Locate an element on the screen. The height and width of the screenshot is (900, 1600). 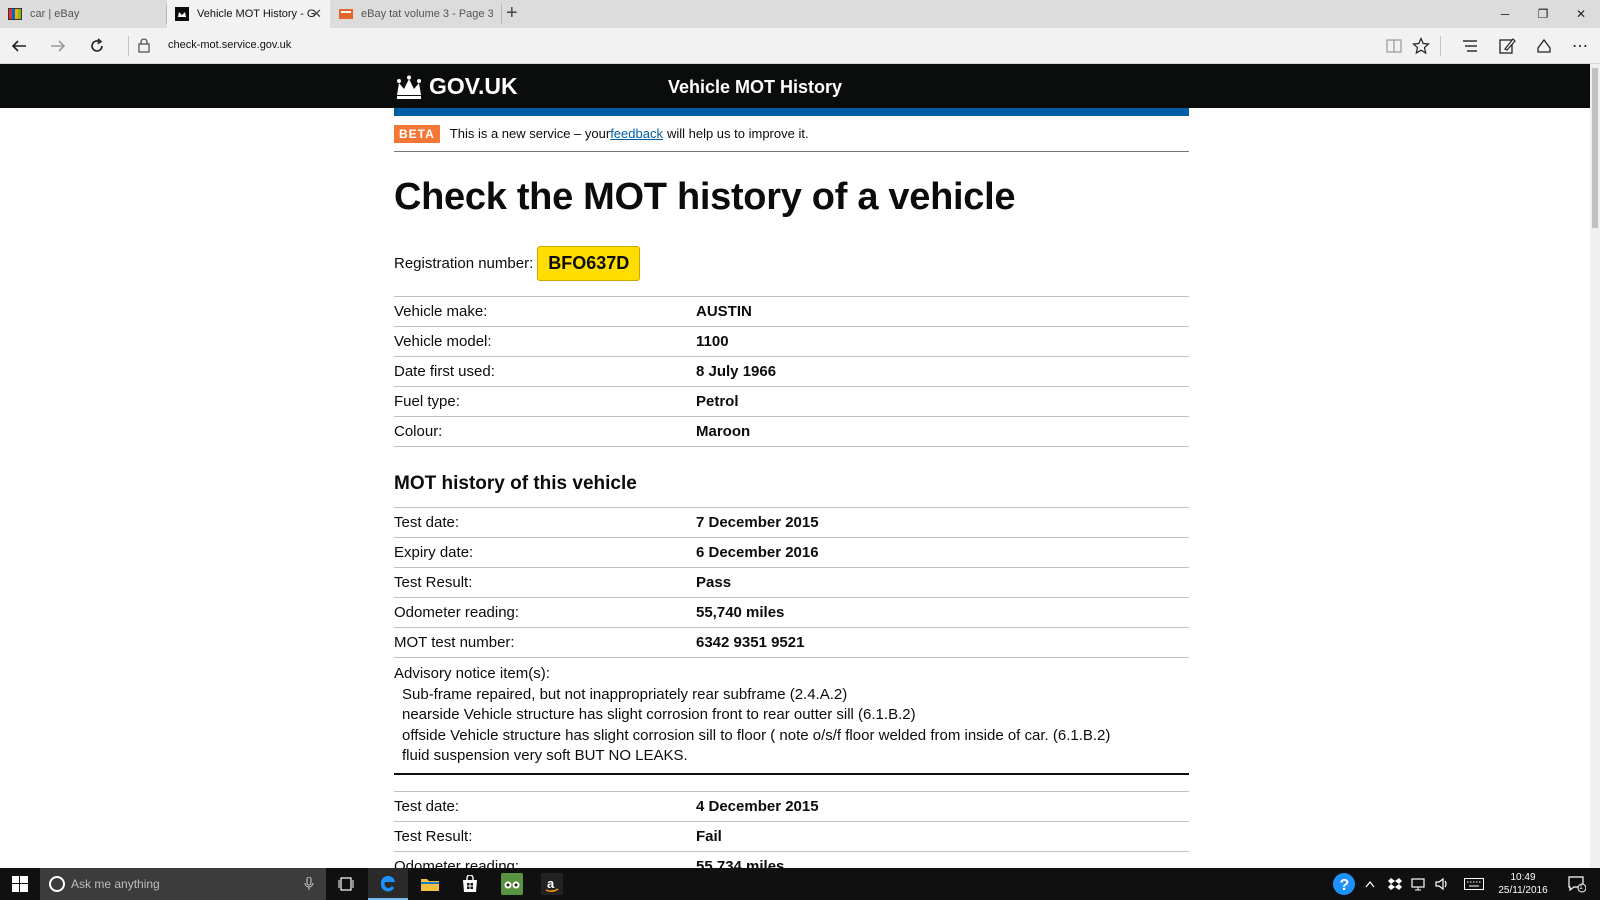
cortana-search: Ask me anything is located at coordinates (183, 884).